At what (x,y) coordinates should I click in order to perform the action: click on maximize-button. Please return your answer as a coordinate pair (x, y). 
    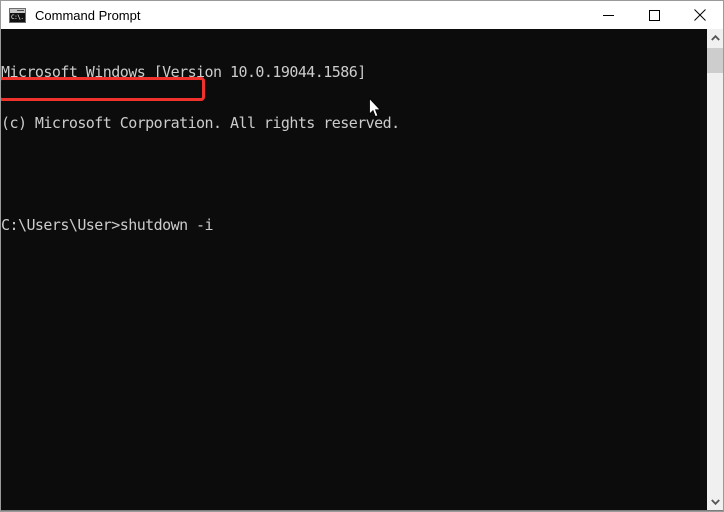
    Looking at the image, I should click on (654, 15).